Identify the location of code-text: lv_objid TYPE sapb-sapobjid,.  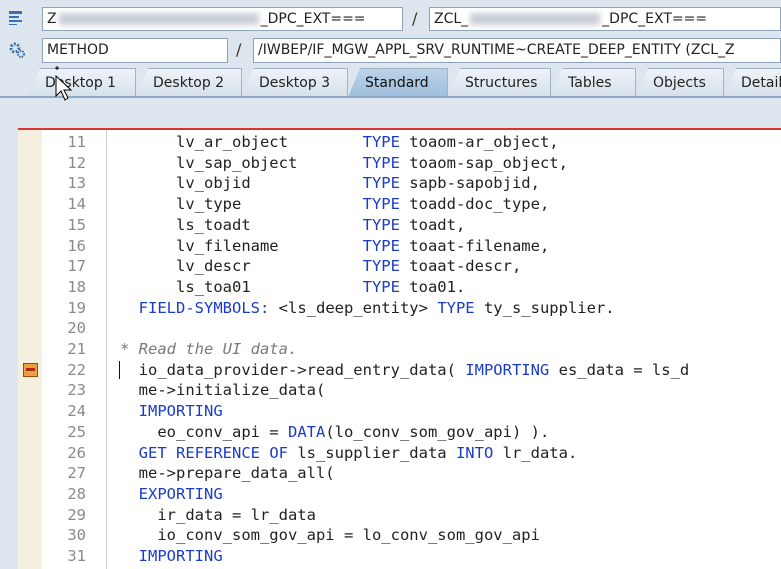
(330, 183).